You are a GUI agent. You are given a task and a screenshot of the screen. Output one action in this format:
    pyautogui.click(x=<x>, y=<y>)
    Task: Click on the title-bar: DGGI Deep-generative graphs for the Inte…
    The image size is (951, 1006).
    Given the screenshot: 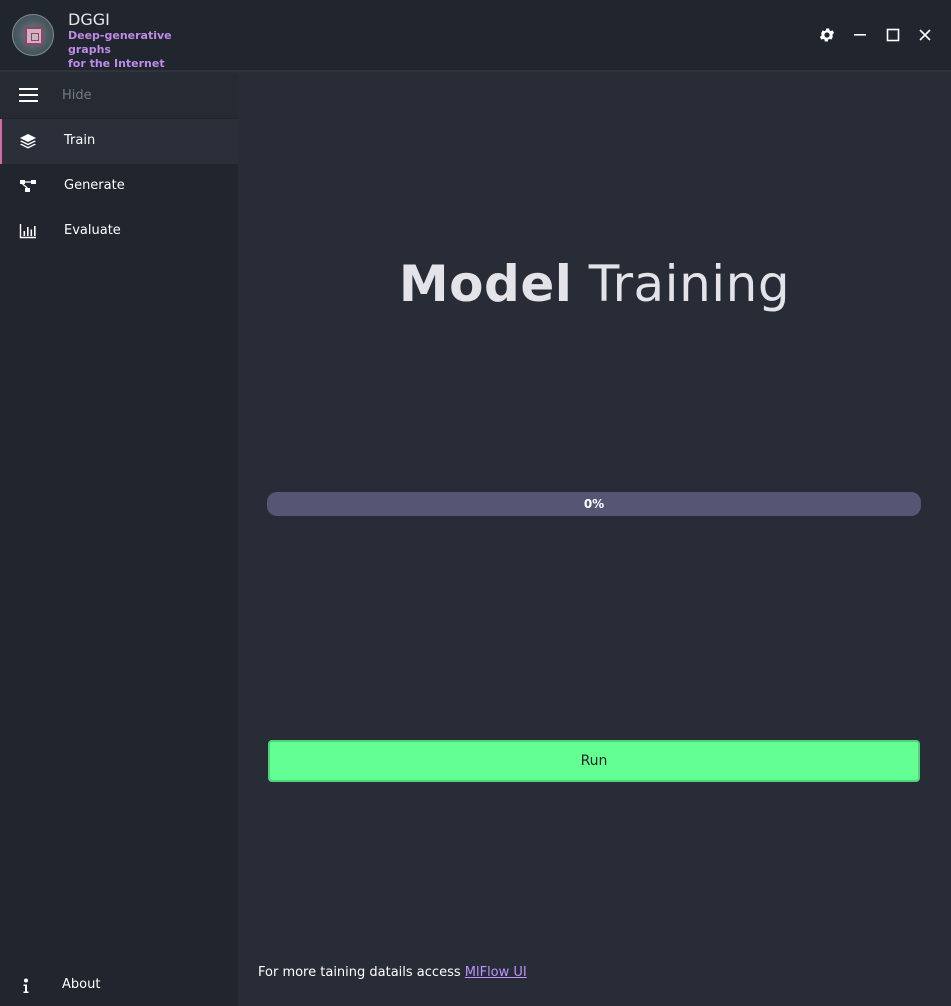 What is the action you would take?
    pyautogui.click(x=475, y=36)
    